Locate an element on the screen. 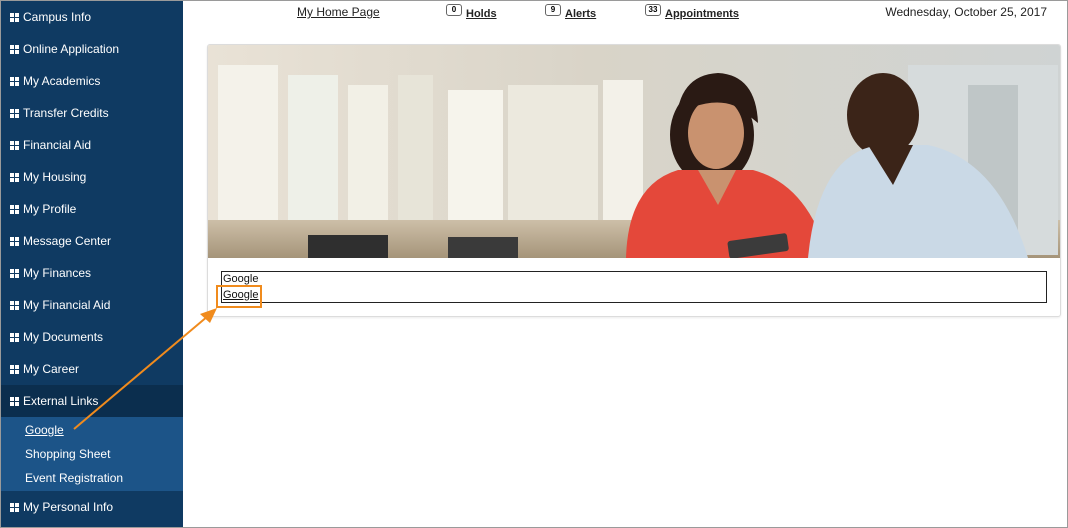 The image size is (1068, 528). sidebar-item-campus-info: Campus Info is located at coordinates (92, 17).